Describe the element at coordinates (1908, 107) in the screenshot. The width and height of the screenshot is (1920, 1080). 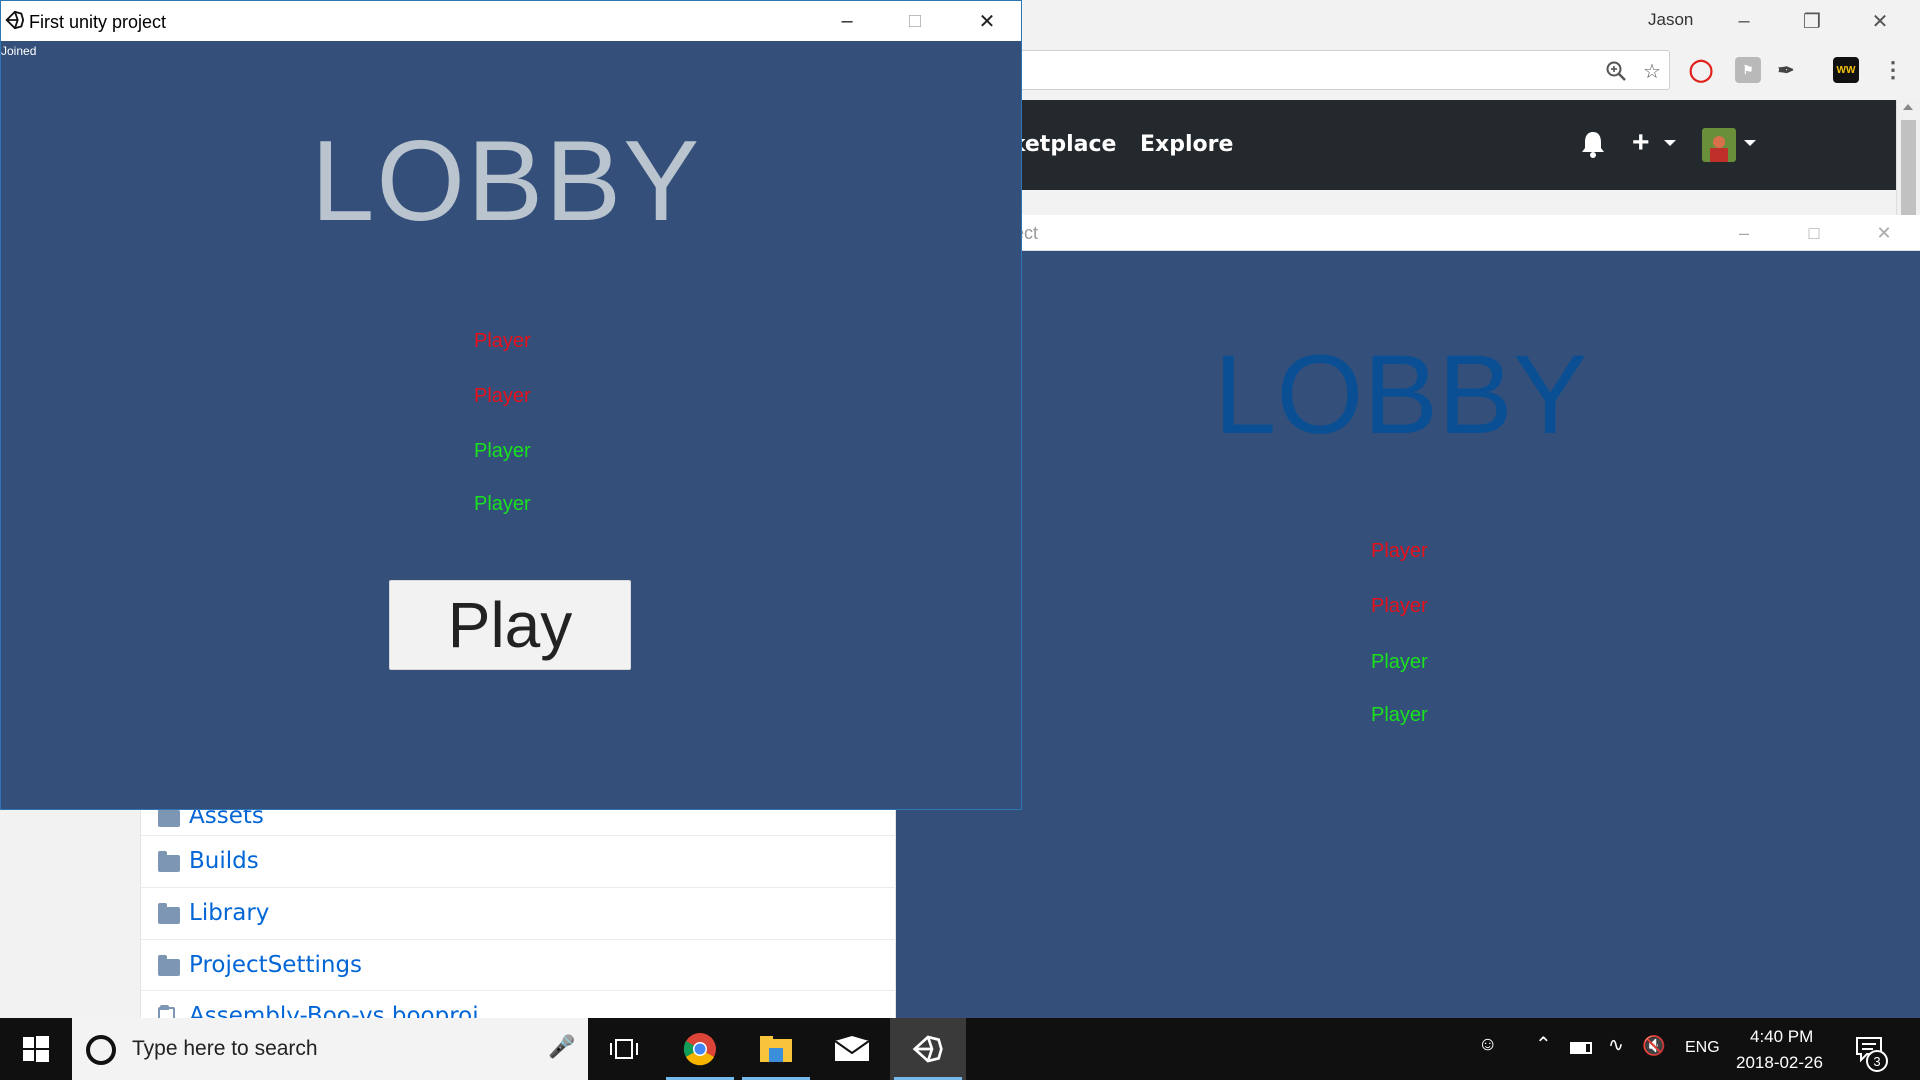
I see `scroll-up-icon` at that location.